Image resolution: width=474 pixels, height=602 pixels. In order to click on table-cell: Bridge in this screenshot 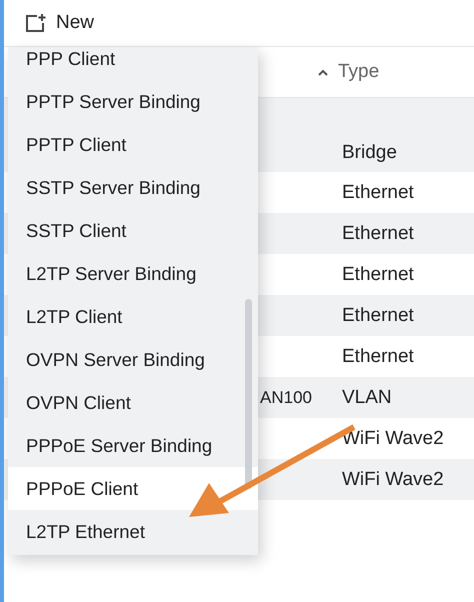, I will do `click(369, 153)`.